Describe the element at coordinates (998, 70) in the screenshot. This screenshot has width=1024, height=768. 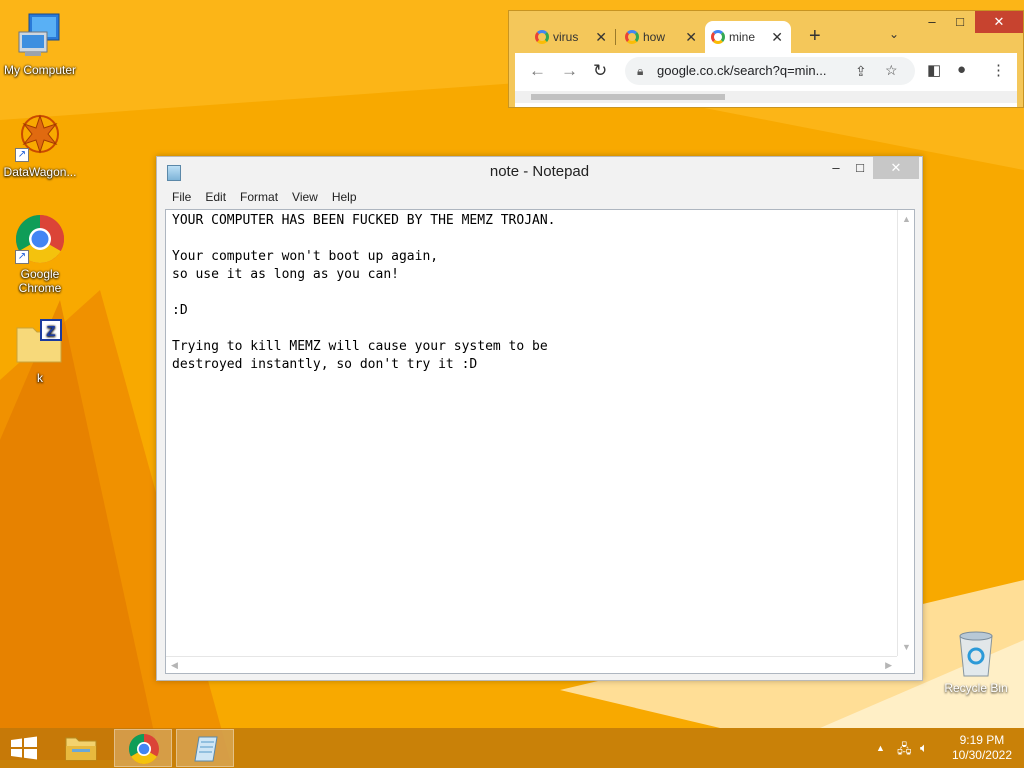
I see `more-menu-icon: ⋮` at that location.